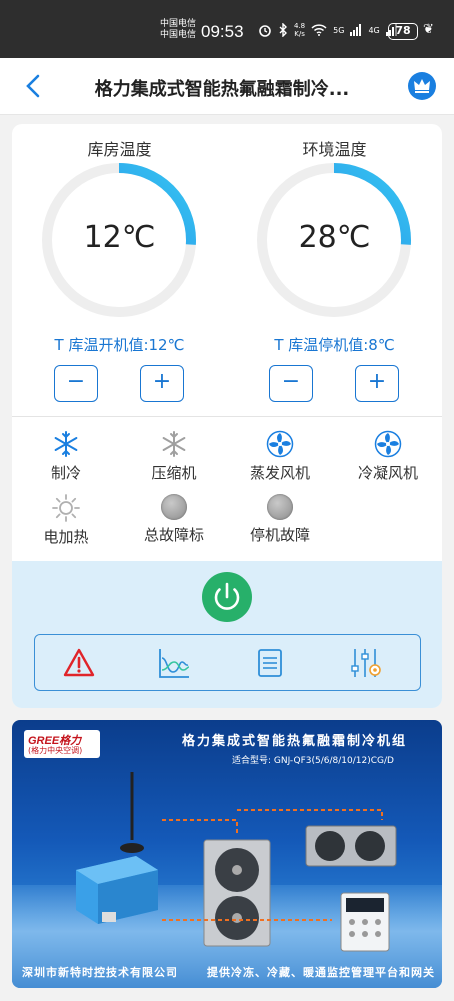 Image resolution: width=454 pixels, height=1001 pixels. What do you see at coordinates (65, 473) in the screenshot?
I see `status-label: 制冷` at bounding box center [65, 473].